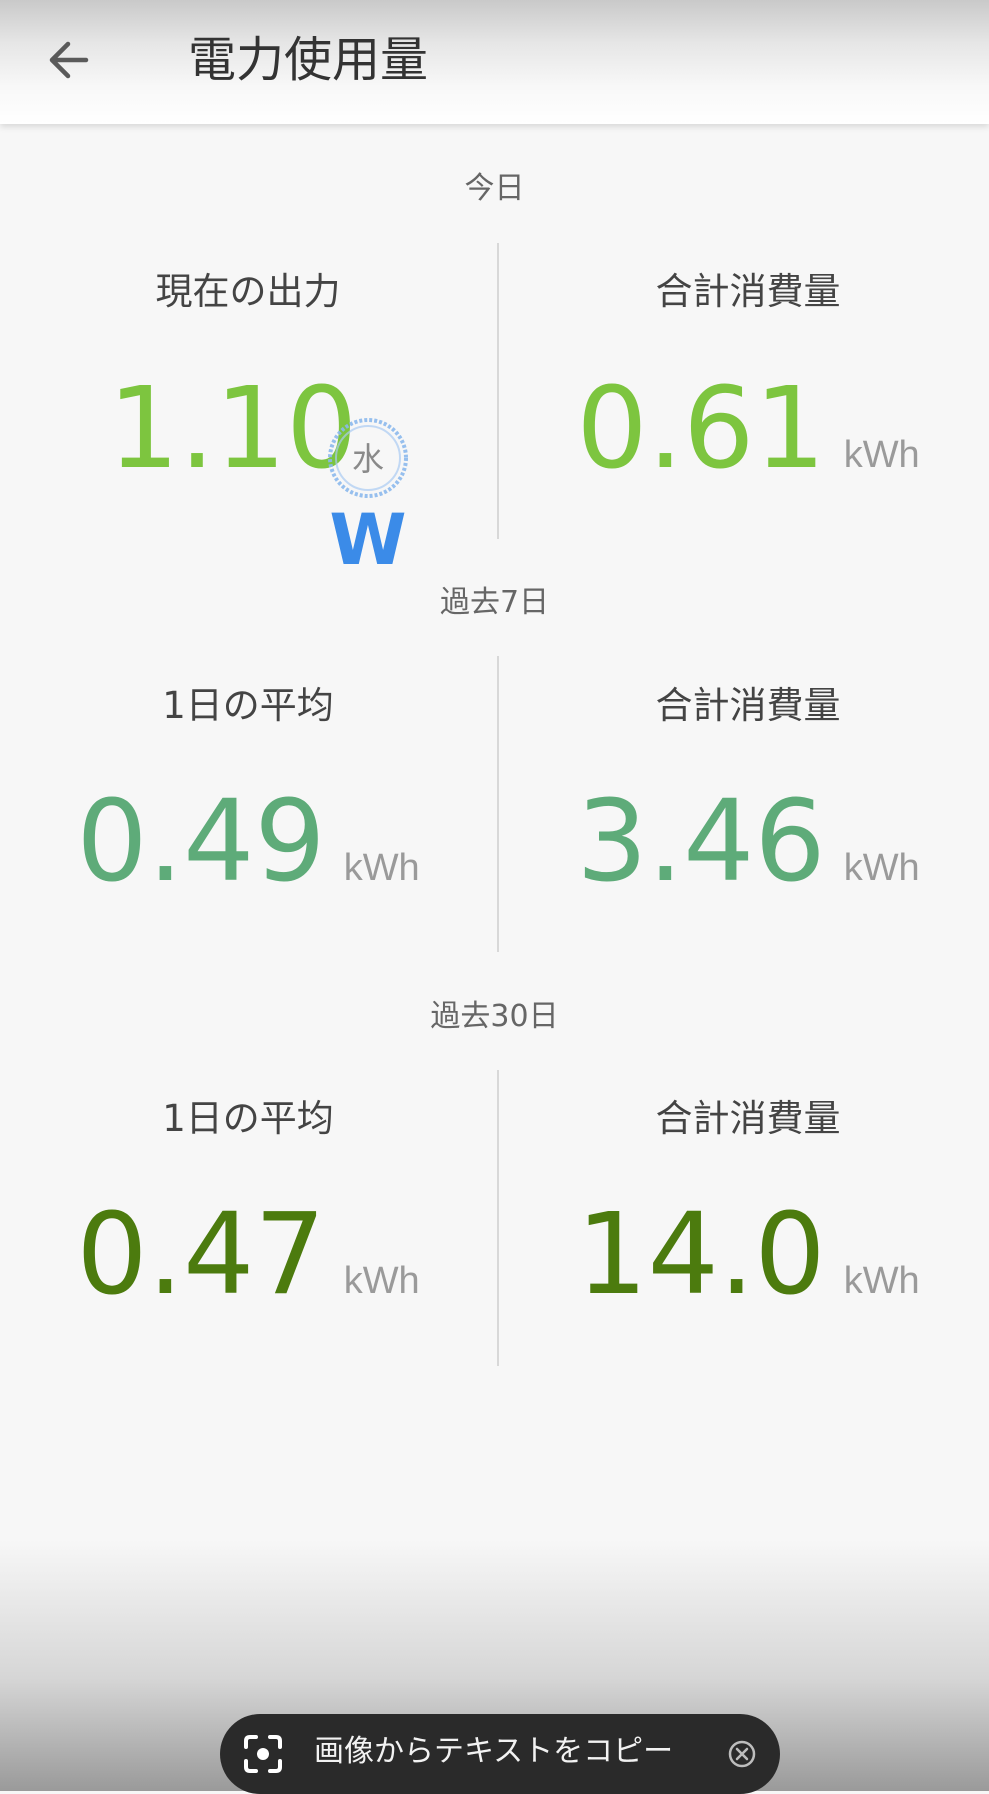 This screenshot has height=1794, width=989. Describe the element at coordinates (248, 1118) in the screenshot. I see `daily-average-label-30days: 1日の平均` at that location.